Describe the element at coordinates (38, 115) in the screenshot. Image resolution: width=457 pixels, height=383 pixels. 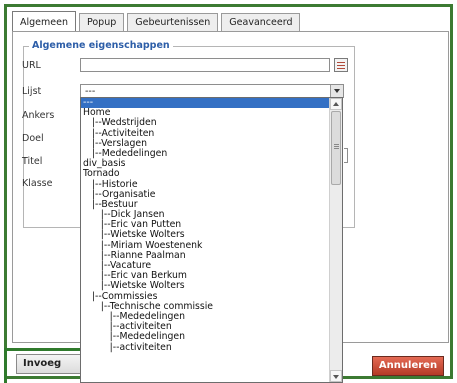
I see `ankers-label: Ankers` at that location.